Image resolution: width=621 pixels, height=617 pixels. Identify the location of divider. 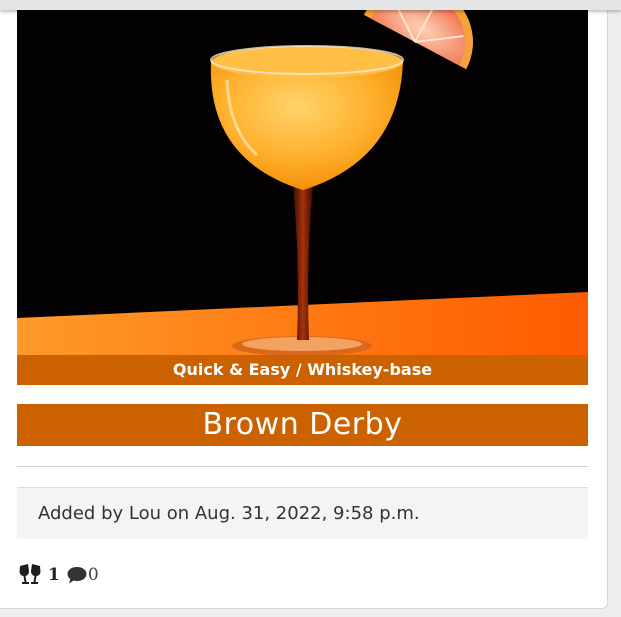
(302, 466).